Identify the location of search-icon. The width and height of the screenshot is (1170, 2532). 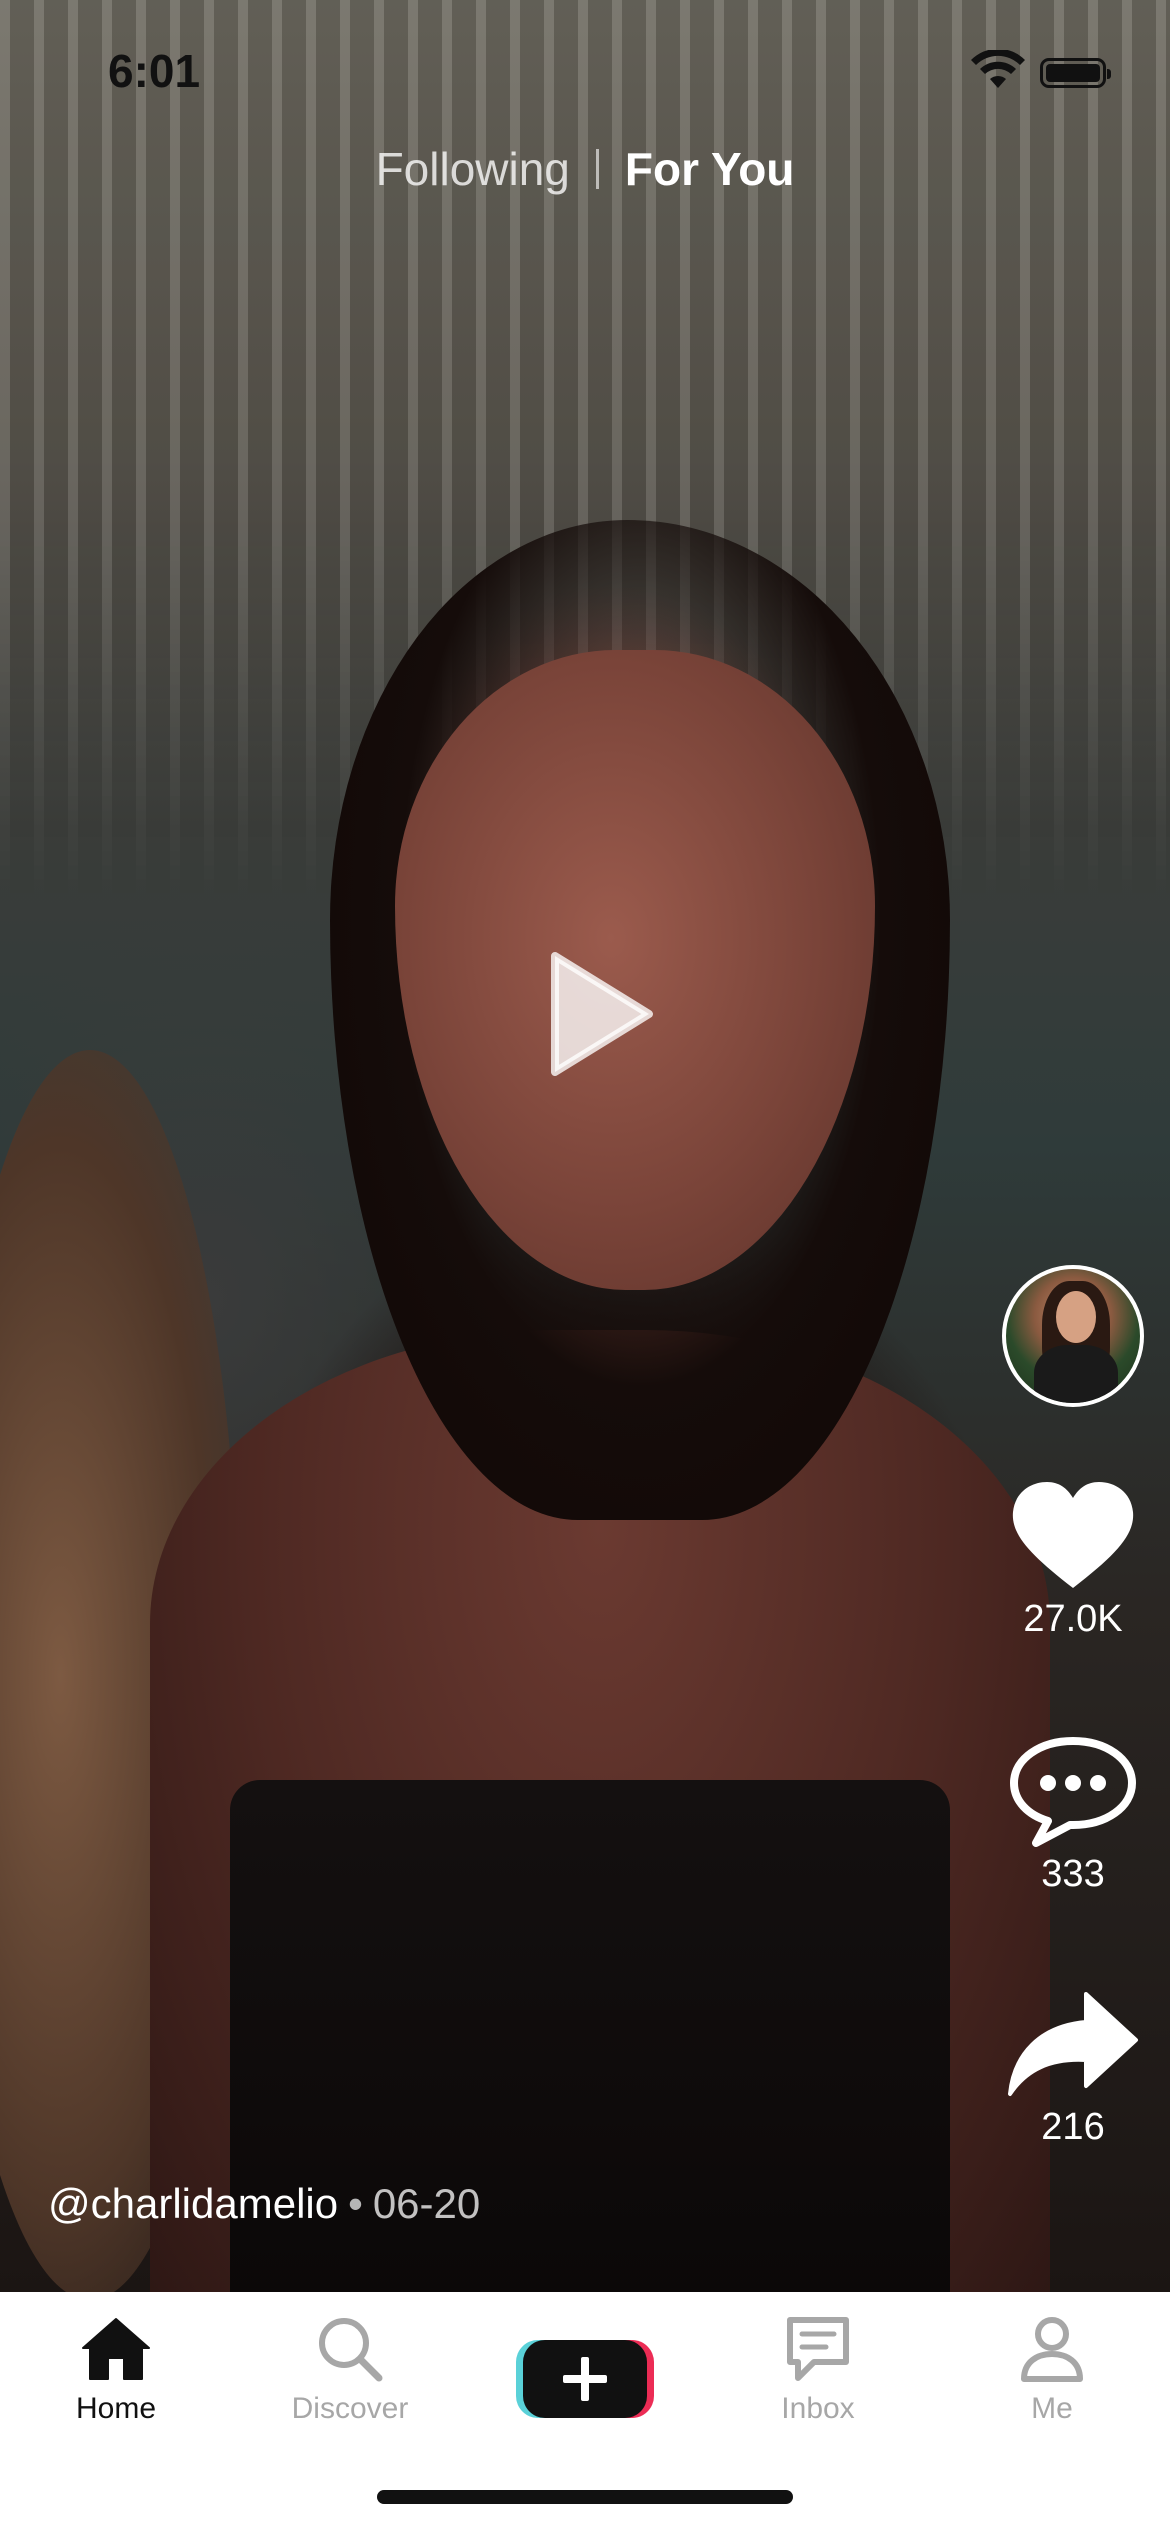
(351, 2350).